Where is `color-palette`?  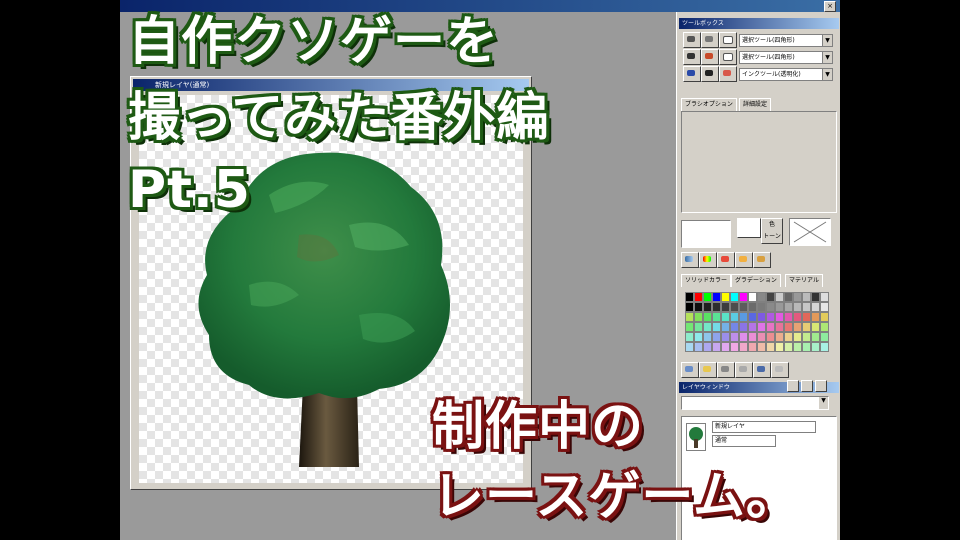 color-palette is located at coordinates (757, 322).